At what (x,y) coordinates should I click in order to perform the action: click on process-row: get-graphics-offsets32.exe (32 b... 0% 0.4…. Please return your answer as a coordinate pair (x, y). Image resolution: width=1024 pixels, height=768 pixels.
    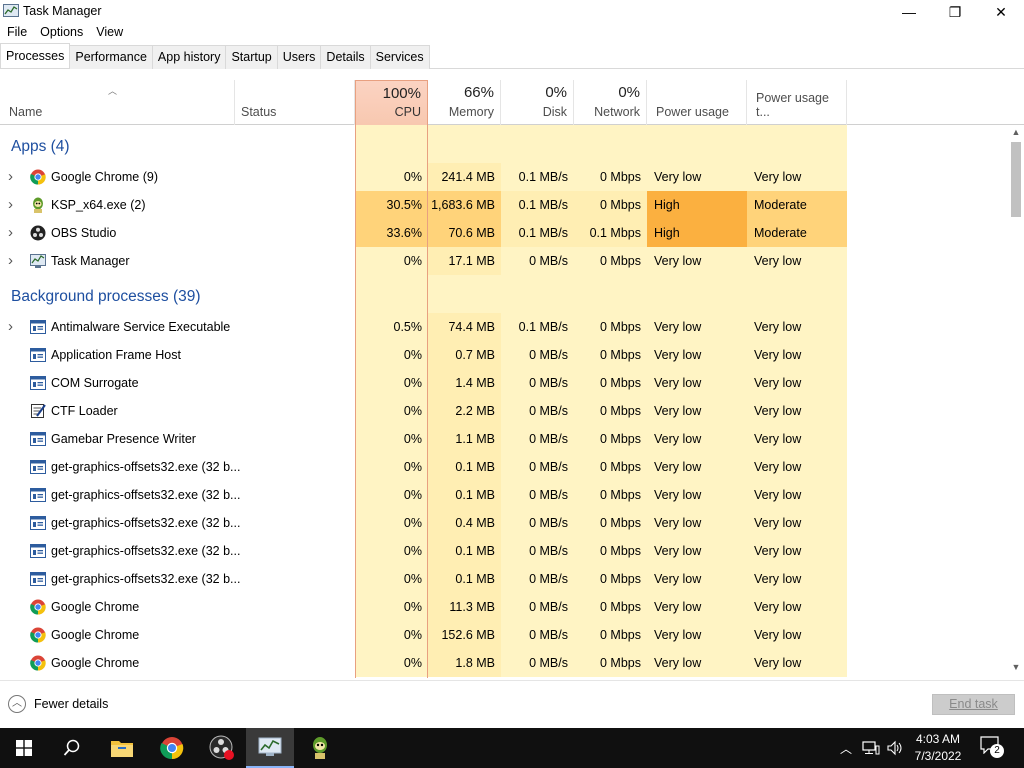
    Looking at the image, I should click on (505, 523).